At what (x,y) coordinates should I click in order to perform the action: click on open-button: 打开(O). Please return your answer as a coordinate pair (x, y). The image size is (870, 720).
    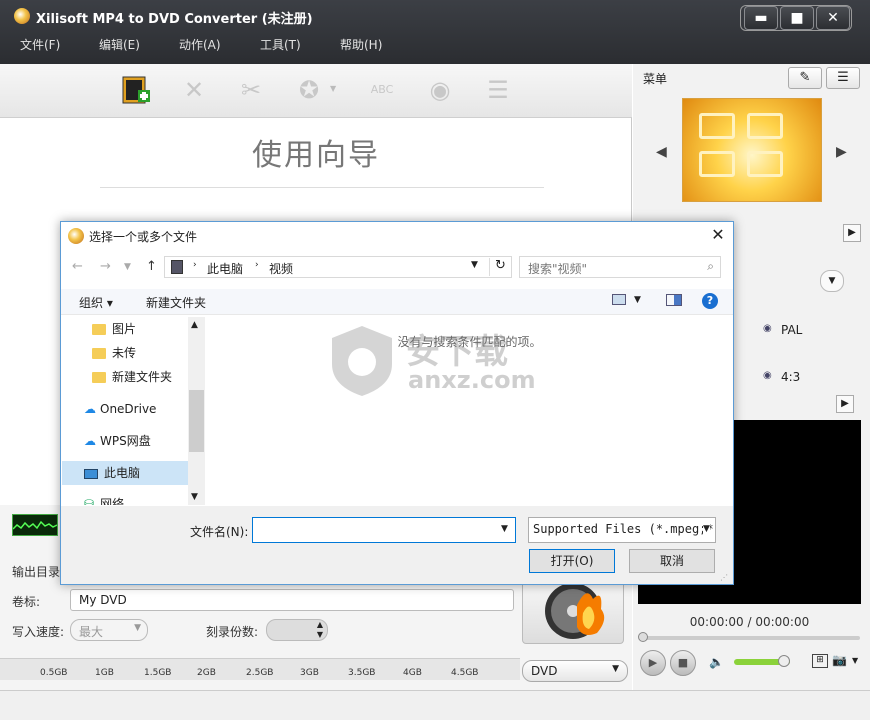
    Looking at the image, I should click on (572, 561).